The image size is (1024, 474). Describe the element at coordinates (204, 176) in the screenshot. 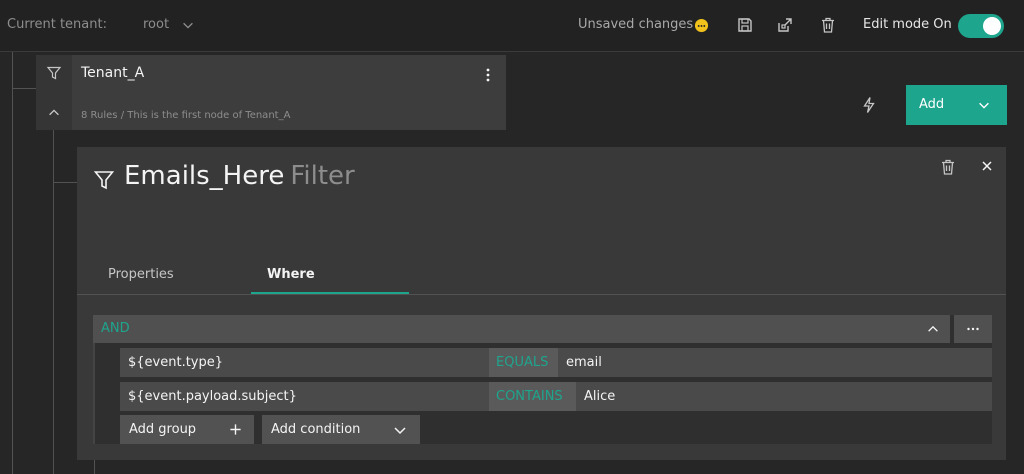

I see `filter-name: Emails_Here` at that location.